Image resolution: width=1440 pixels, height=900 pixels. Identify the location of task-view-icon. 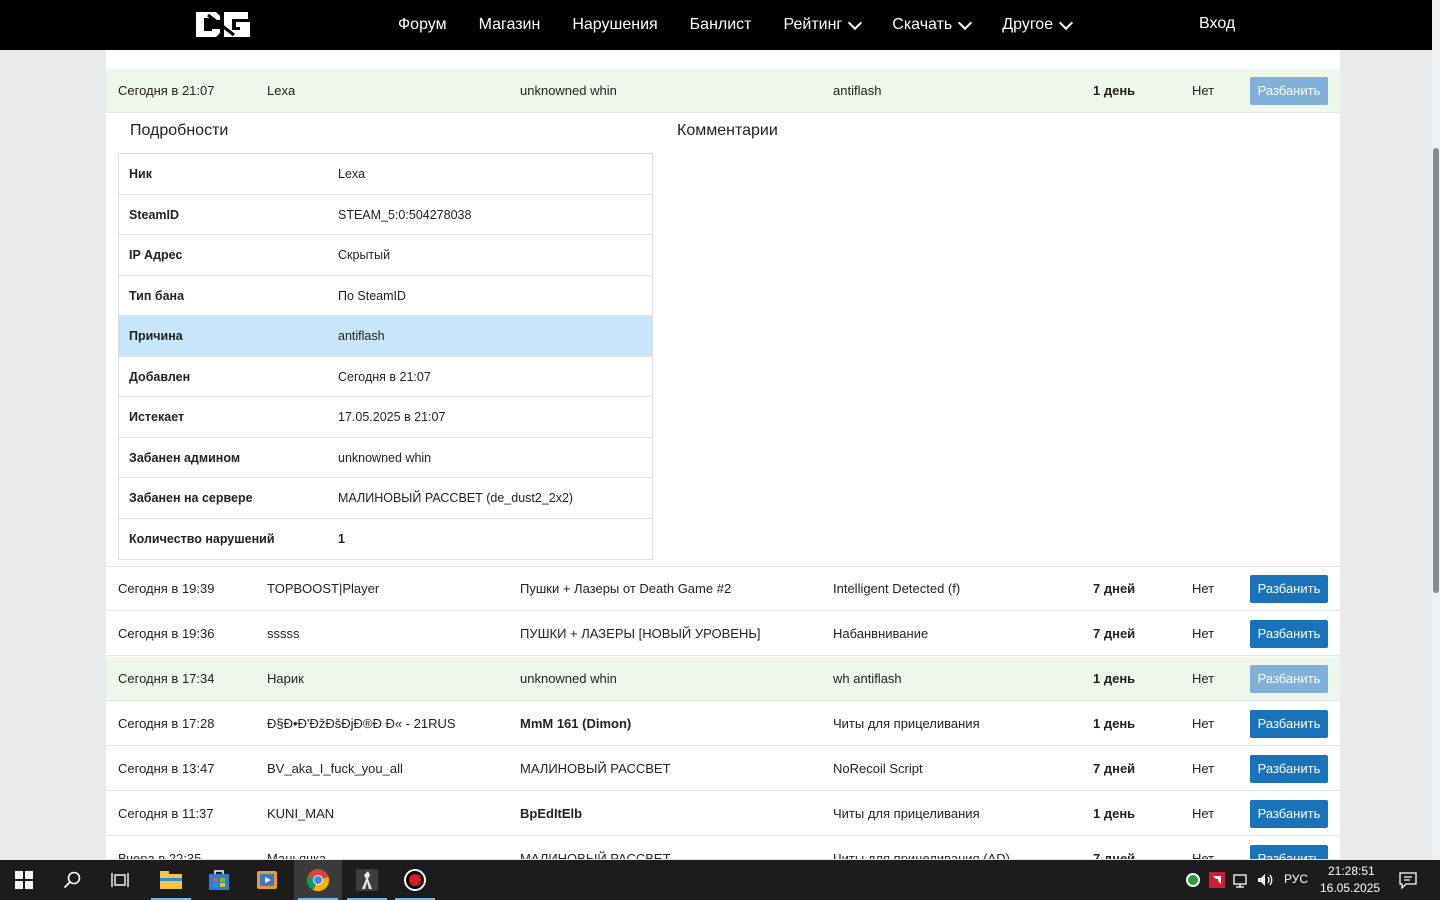
(120, 880).